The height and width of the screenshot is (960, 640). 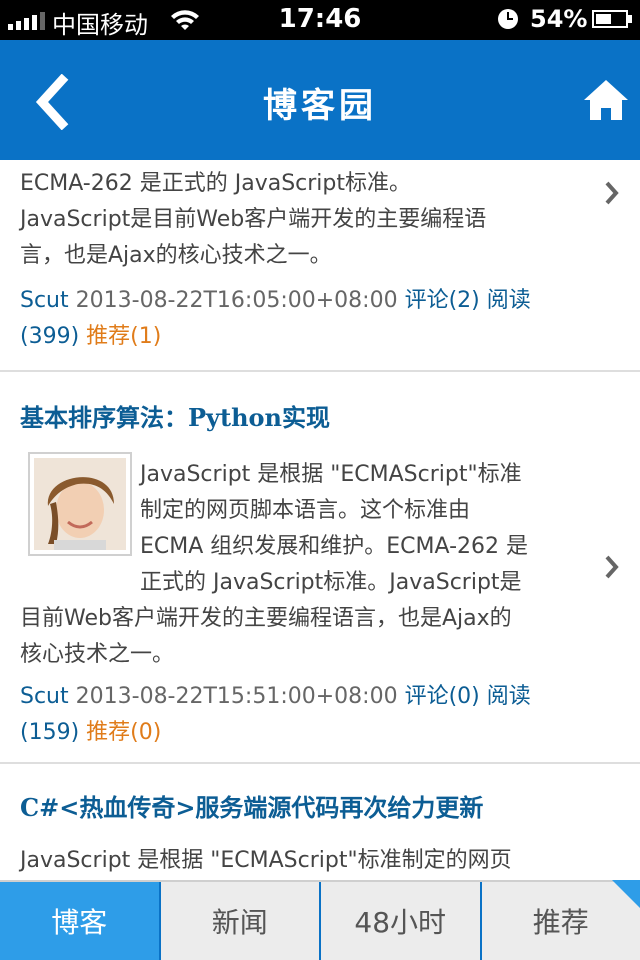 I want to click on post-summary-line: JavaScript是目前Web客户端开发的主要编程语, so click(x=253, y=219).